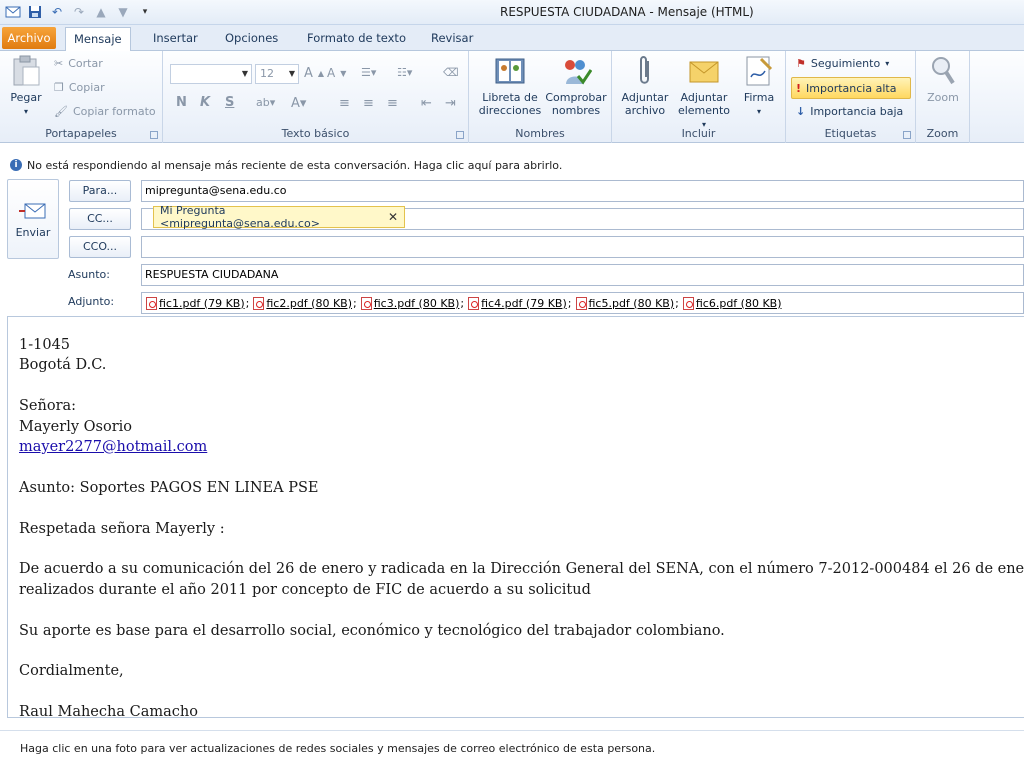  What do you see at coordinates (582, 247) in the screenshot?
I see `bcc-field` at bounding box center [582, 247].